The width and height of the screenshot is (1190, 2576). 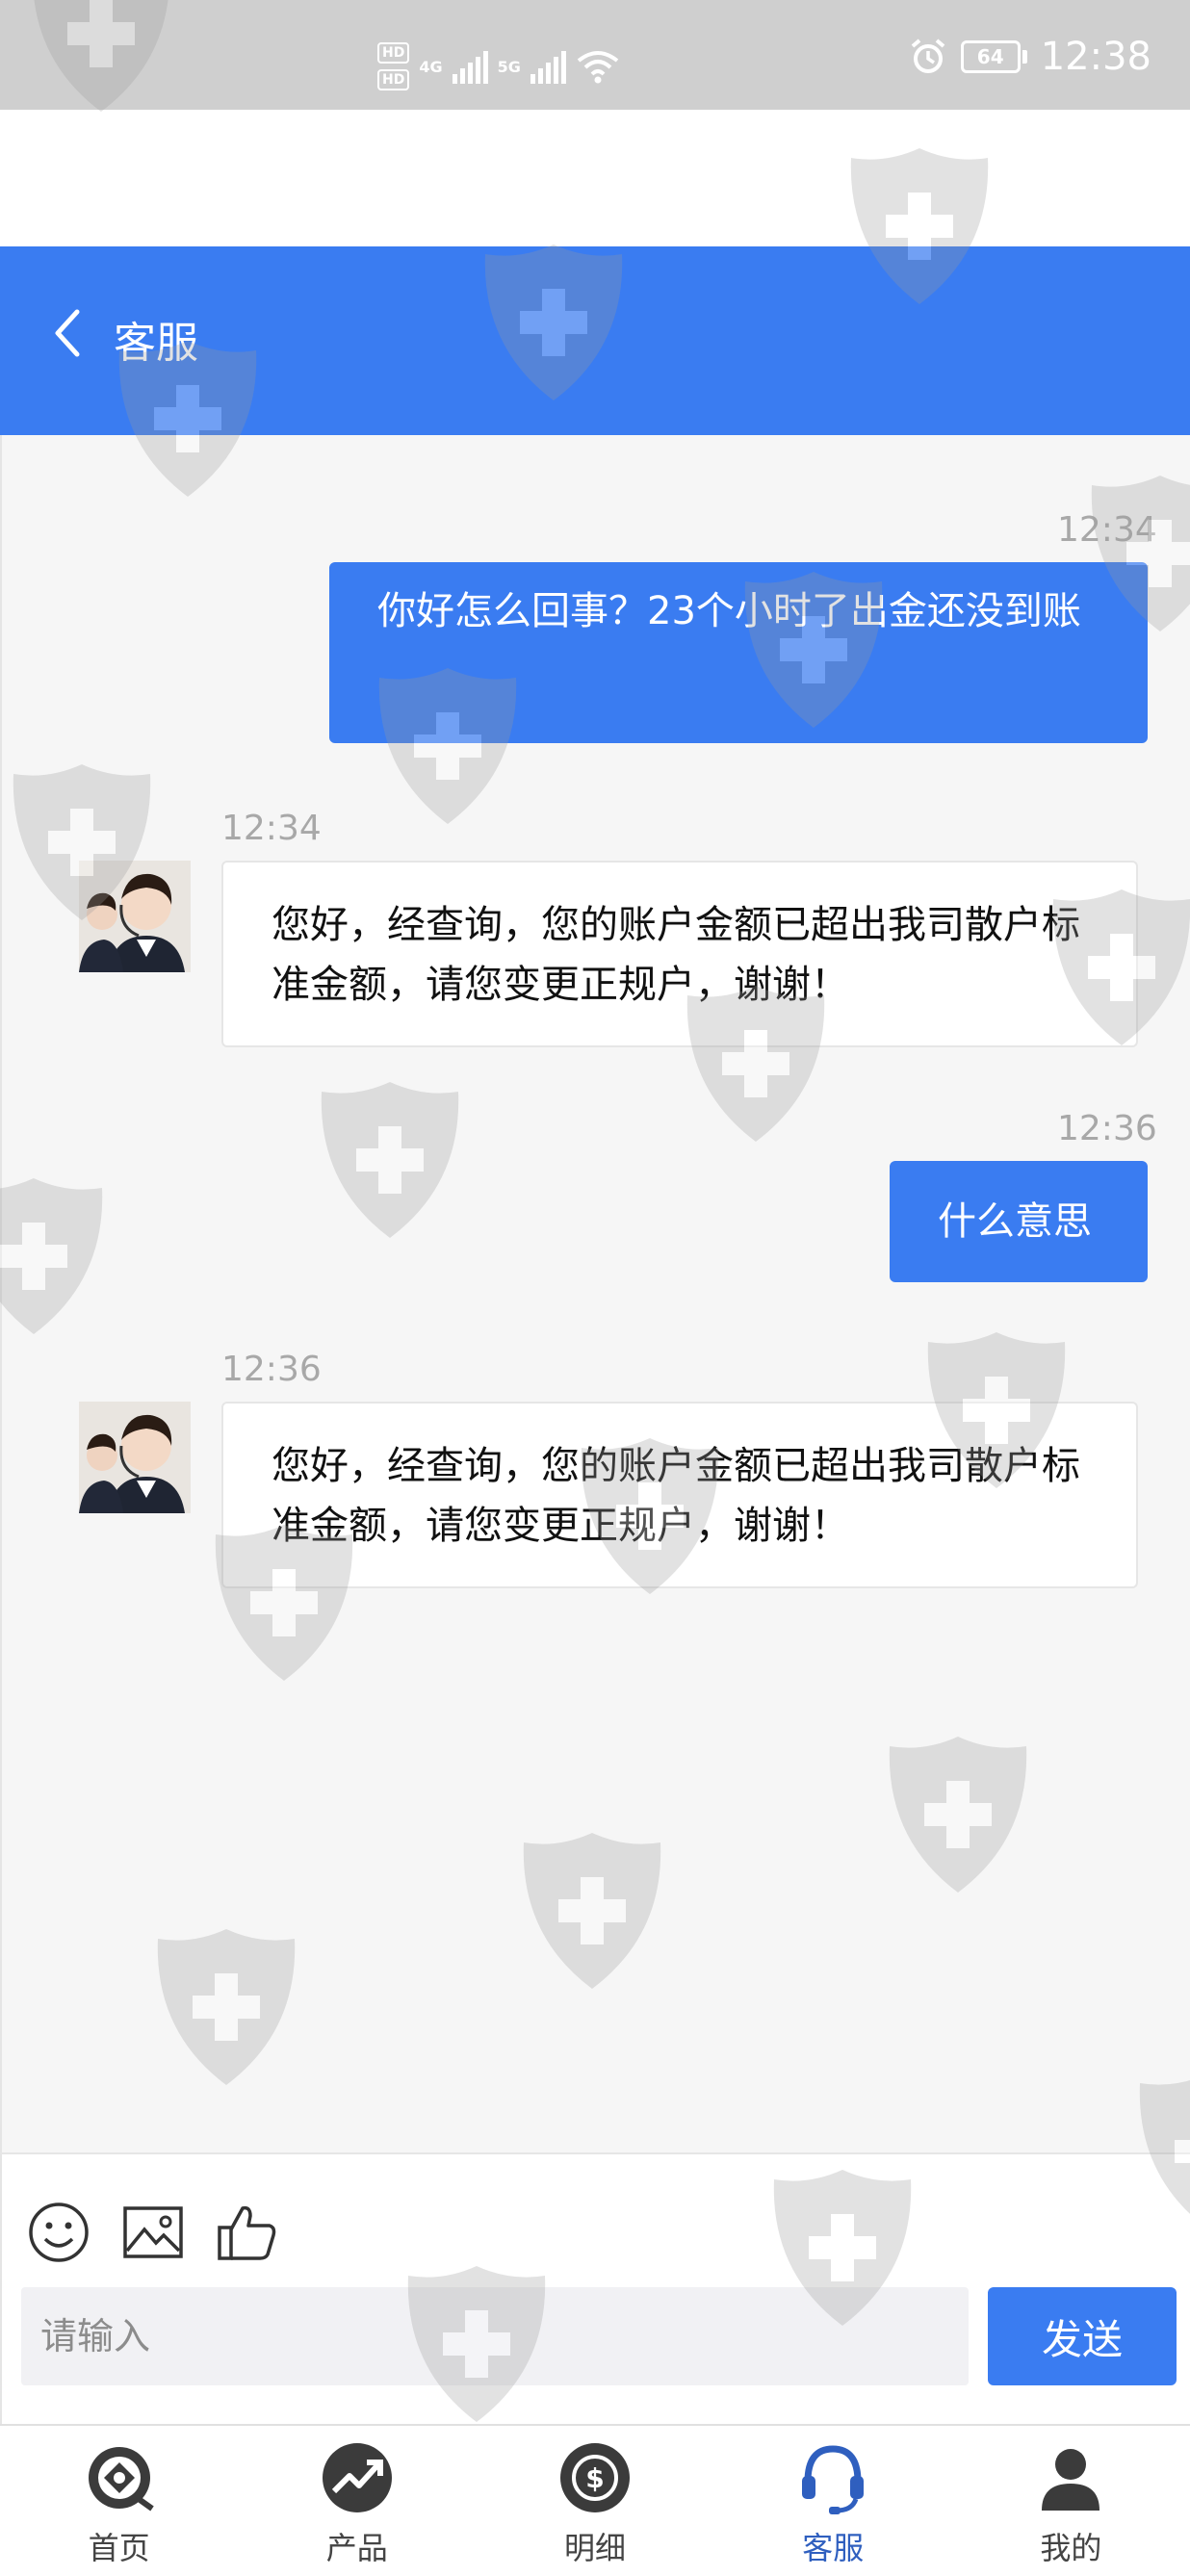 What do you see at coordinates (739, 652) in the screenshot?
I see `outgoing-message-bubble: 你好怎么回事？23个小时了出金还没到账` at bounding box center [739, 652].